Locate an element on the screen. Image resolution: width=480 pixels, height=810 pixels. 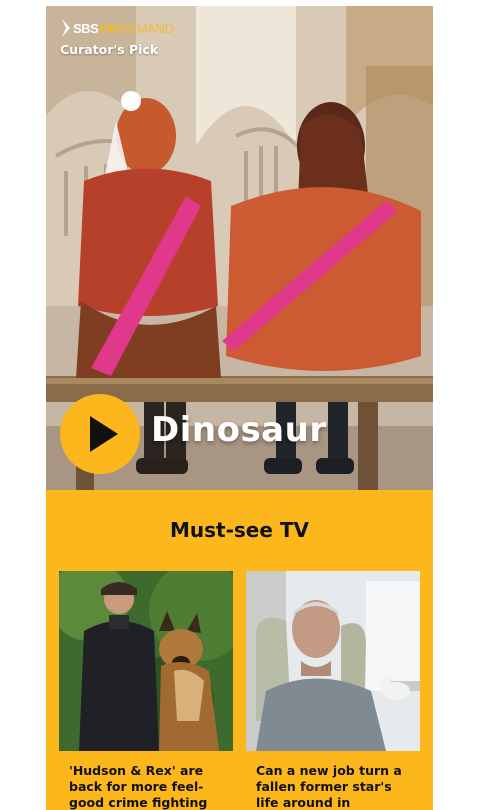
logo-on-text: ON is located at coordinates (109, 28).